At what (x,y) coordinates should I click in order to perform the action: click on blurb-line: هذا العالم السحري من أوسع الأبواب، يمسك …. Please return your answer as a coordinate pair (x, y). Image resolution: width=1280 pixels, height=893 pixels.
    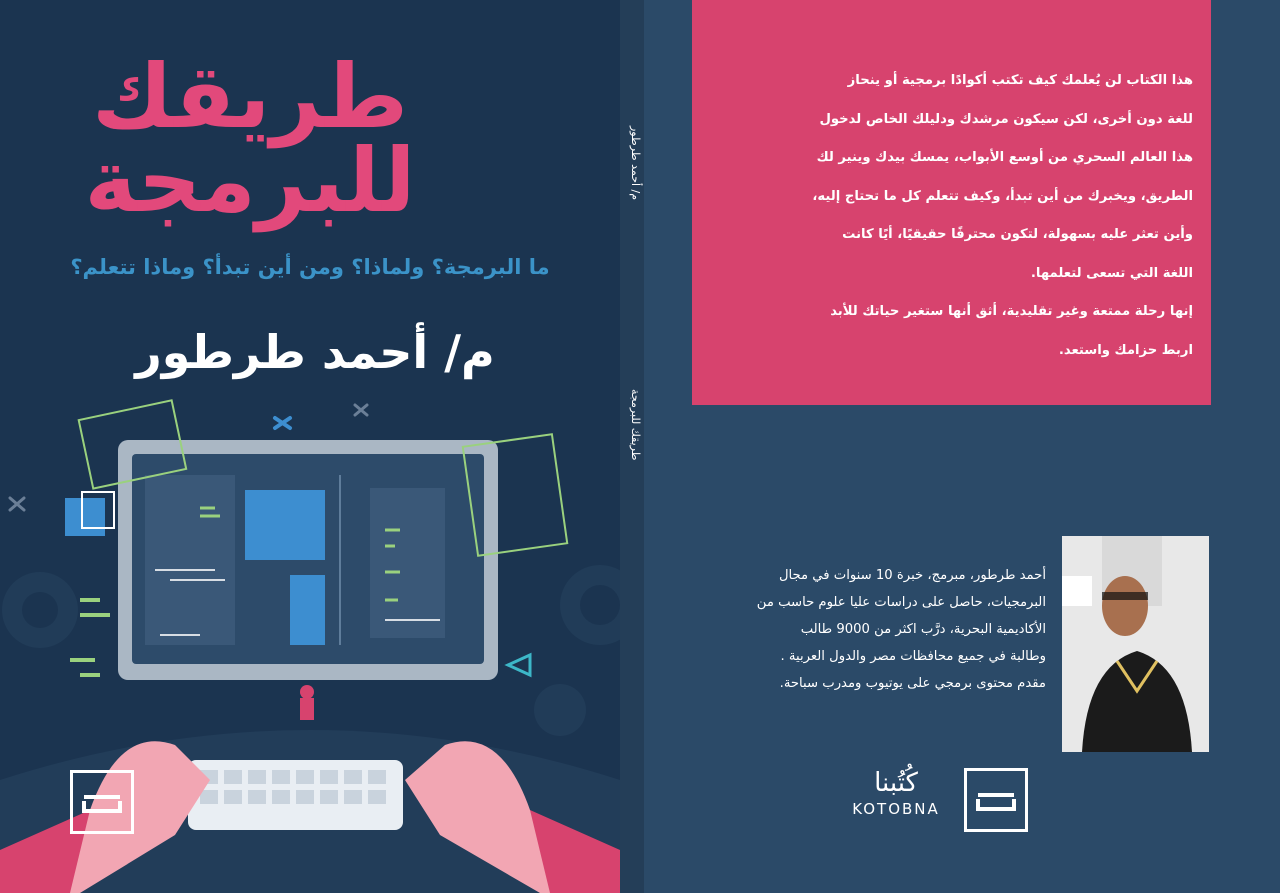
    Looking at the image, I should click on (1004, 157).